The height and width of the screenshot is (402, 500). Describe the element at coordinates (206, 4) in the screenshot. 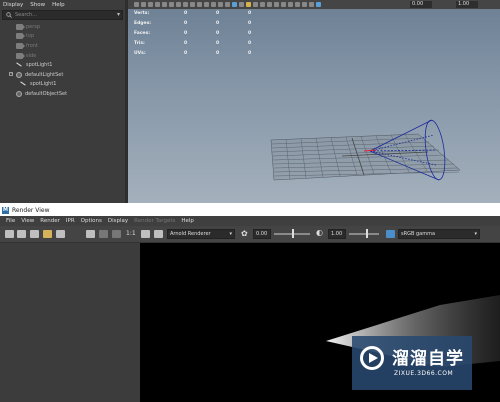

I see `safe-title-icon` at that location.